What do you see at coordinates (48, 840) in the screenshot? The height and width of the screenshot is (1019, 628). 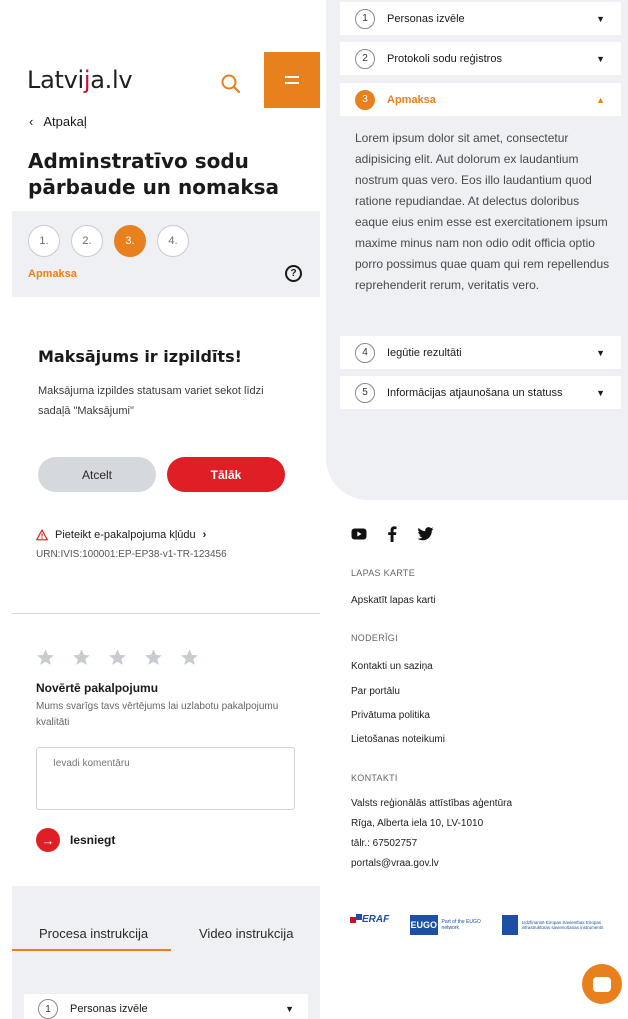 I see `arrow-right-icon: →` at bounding box center [48, 840].